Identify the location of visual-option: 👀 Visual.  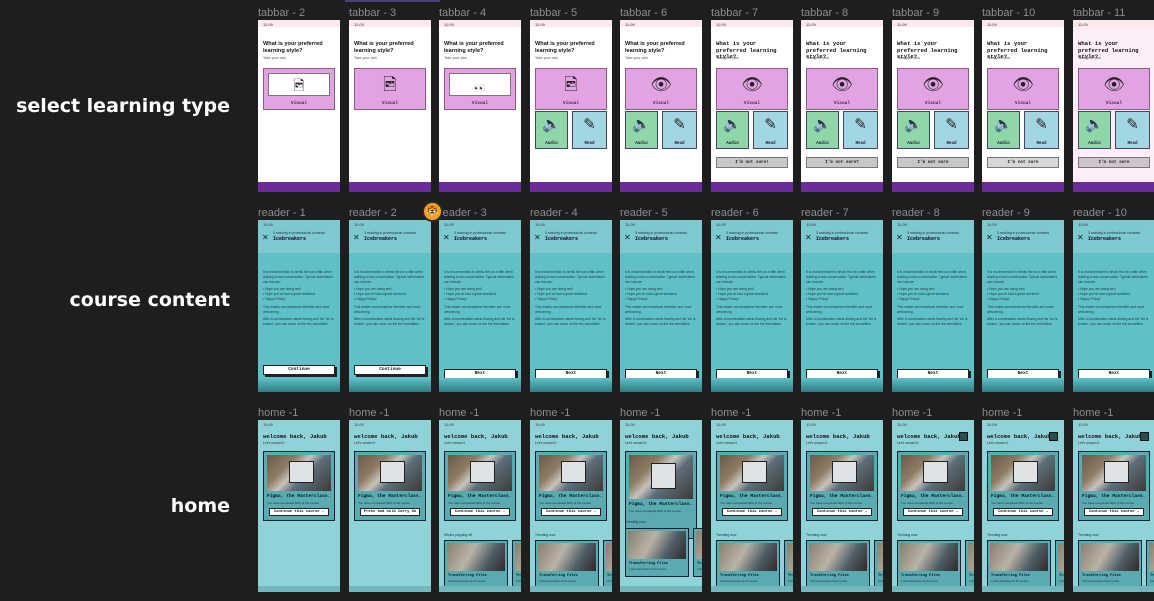
(480, 89).